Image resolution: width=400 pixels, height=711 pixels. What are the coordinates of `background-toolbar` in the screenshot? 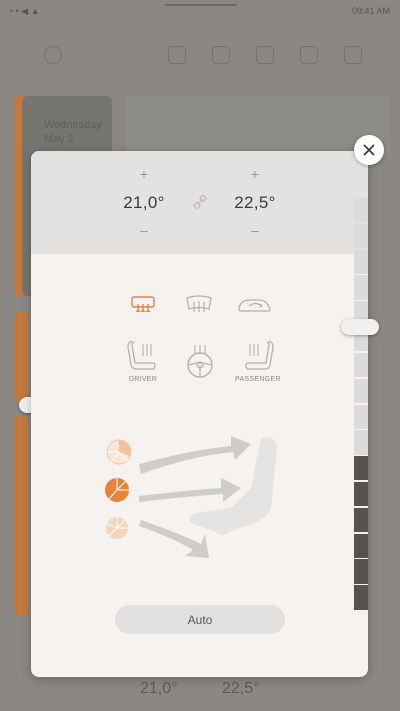 It's located at (200, 55).